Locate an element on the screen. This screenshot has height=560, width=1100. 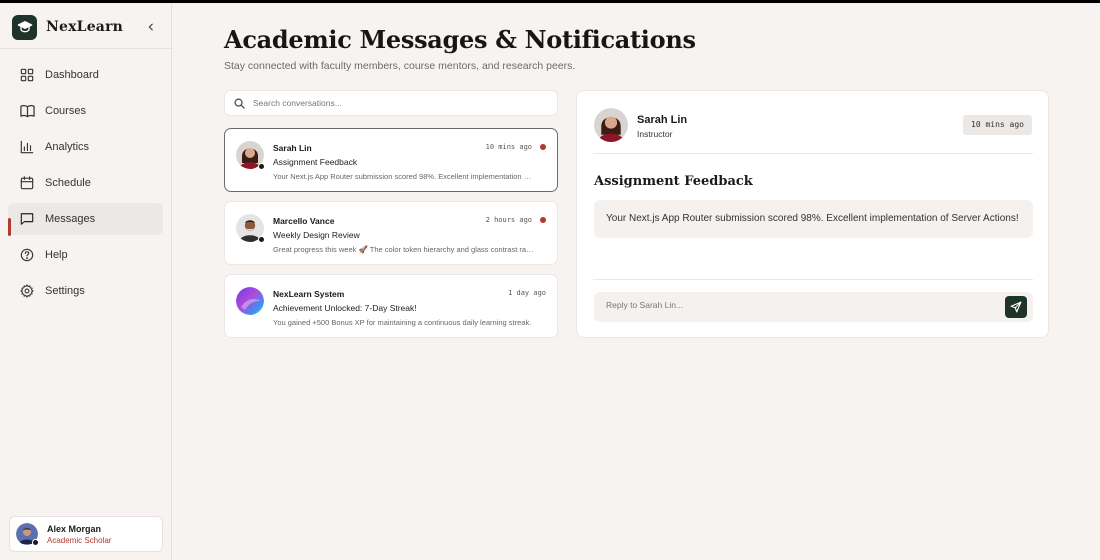
graduation-cap-icon is located at coordinates (24, 27).